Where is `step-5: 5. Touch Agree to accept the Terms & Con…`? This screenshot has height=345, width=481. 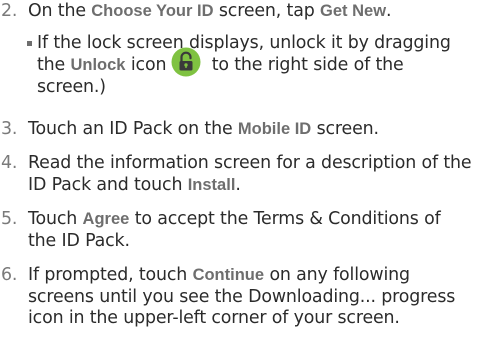 step-5: 5. Touch Agree to accept the Terms & Con… is located at coordinates (237, 230).